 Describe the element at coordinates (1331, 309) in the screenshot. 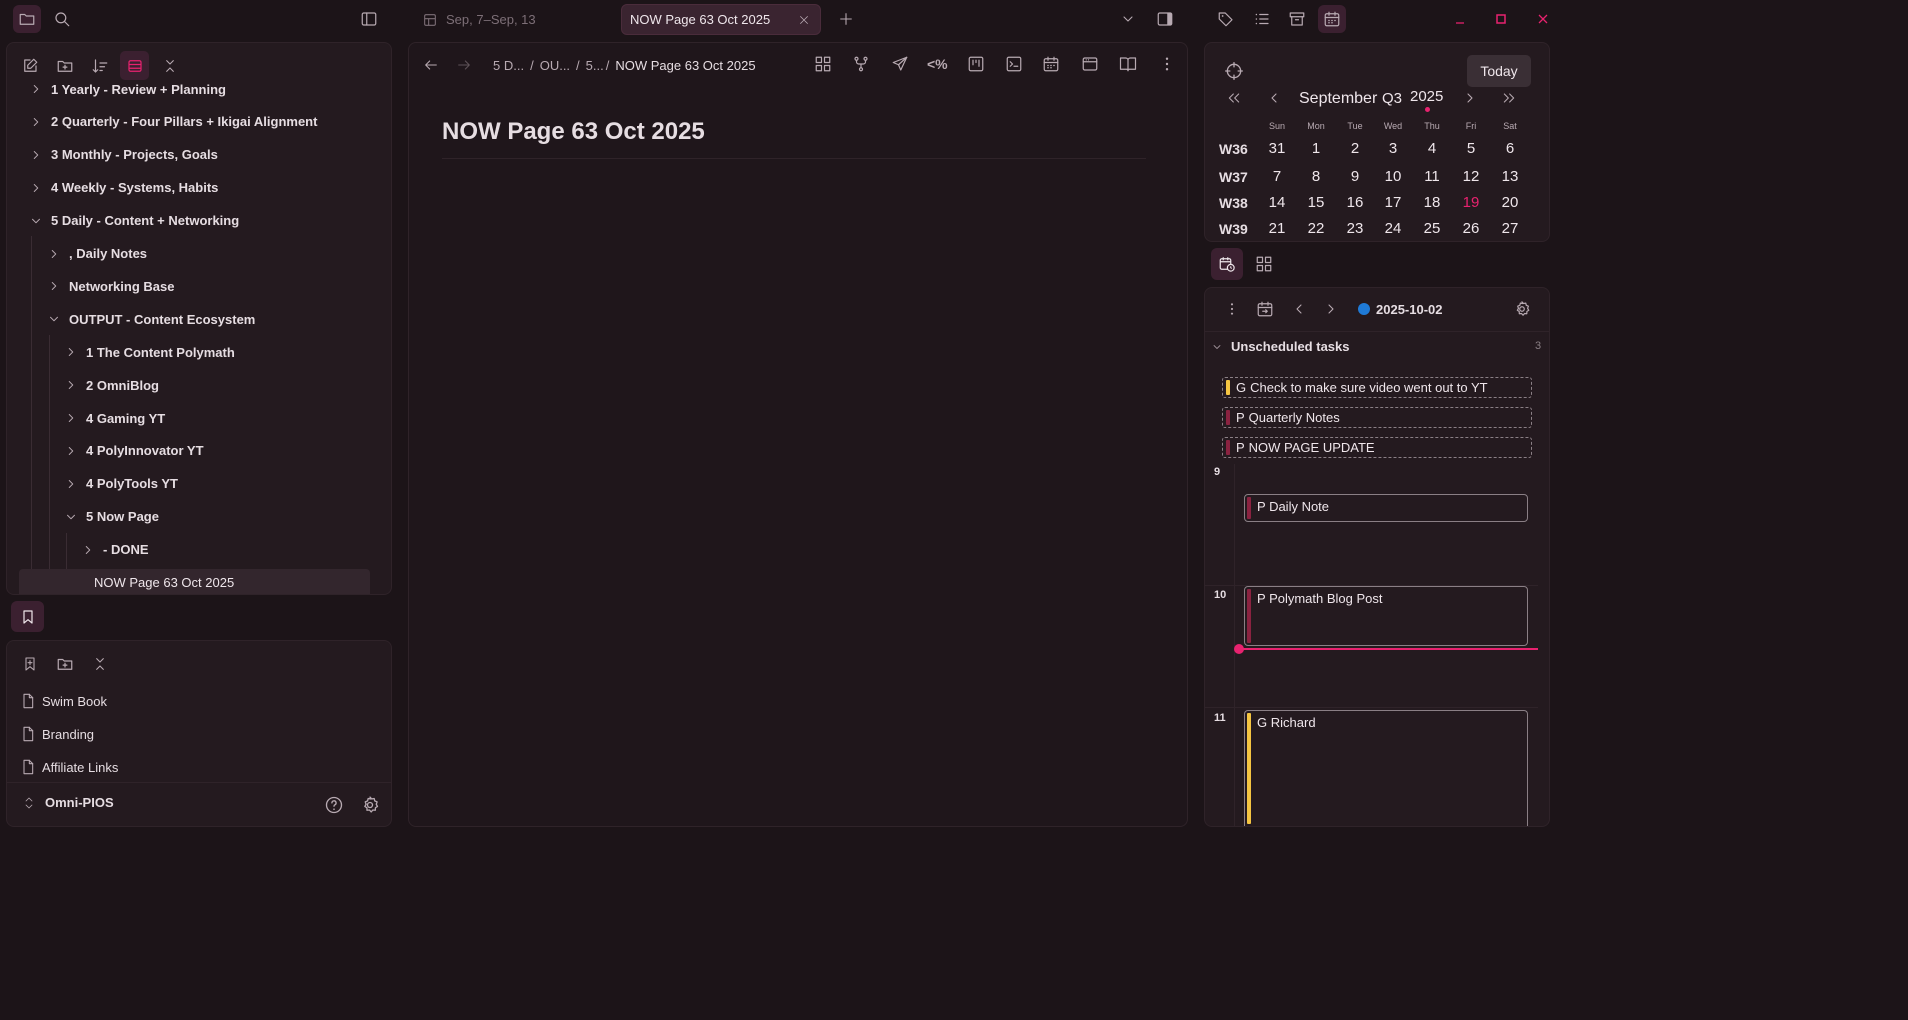

I see `next-day-button` at that location.